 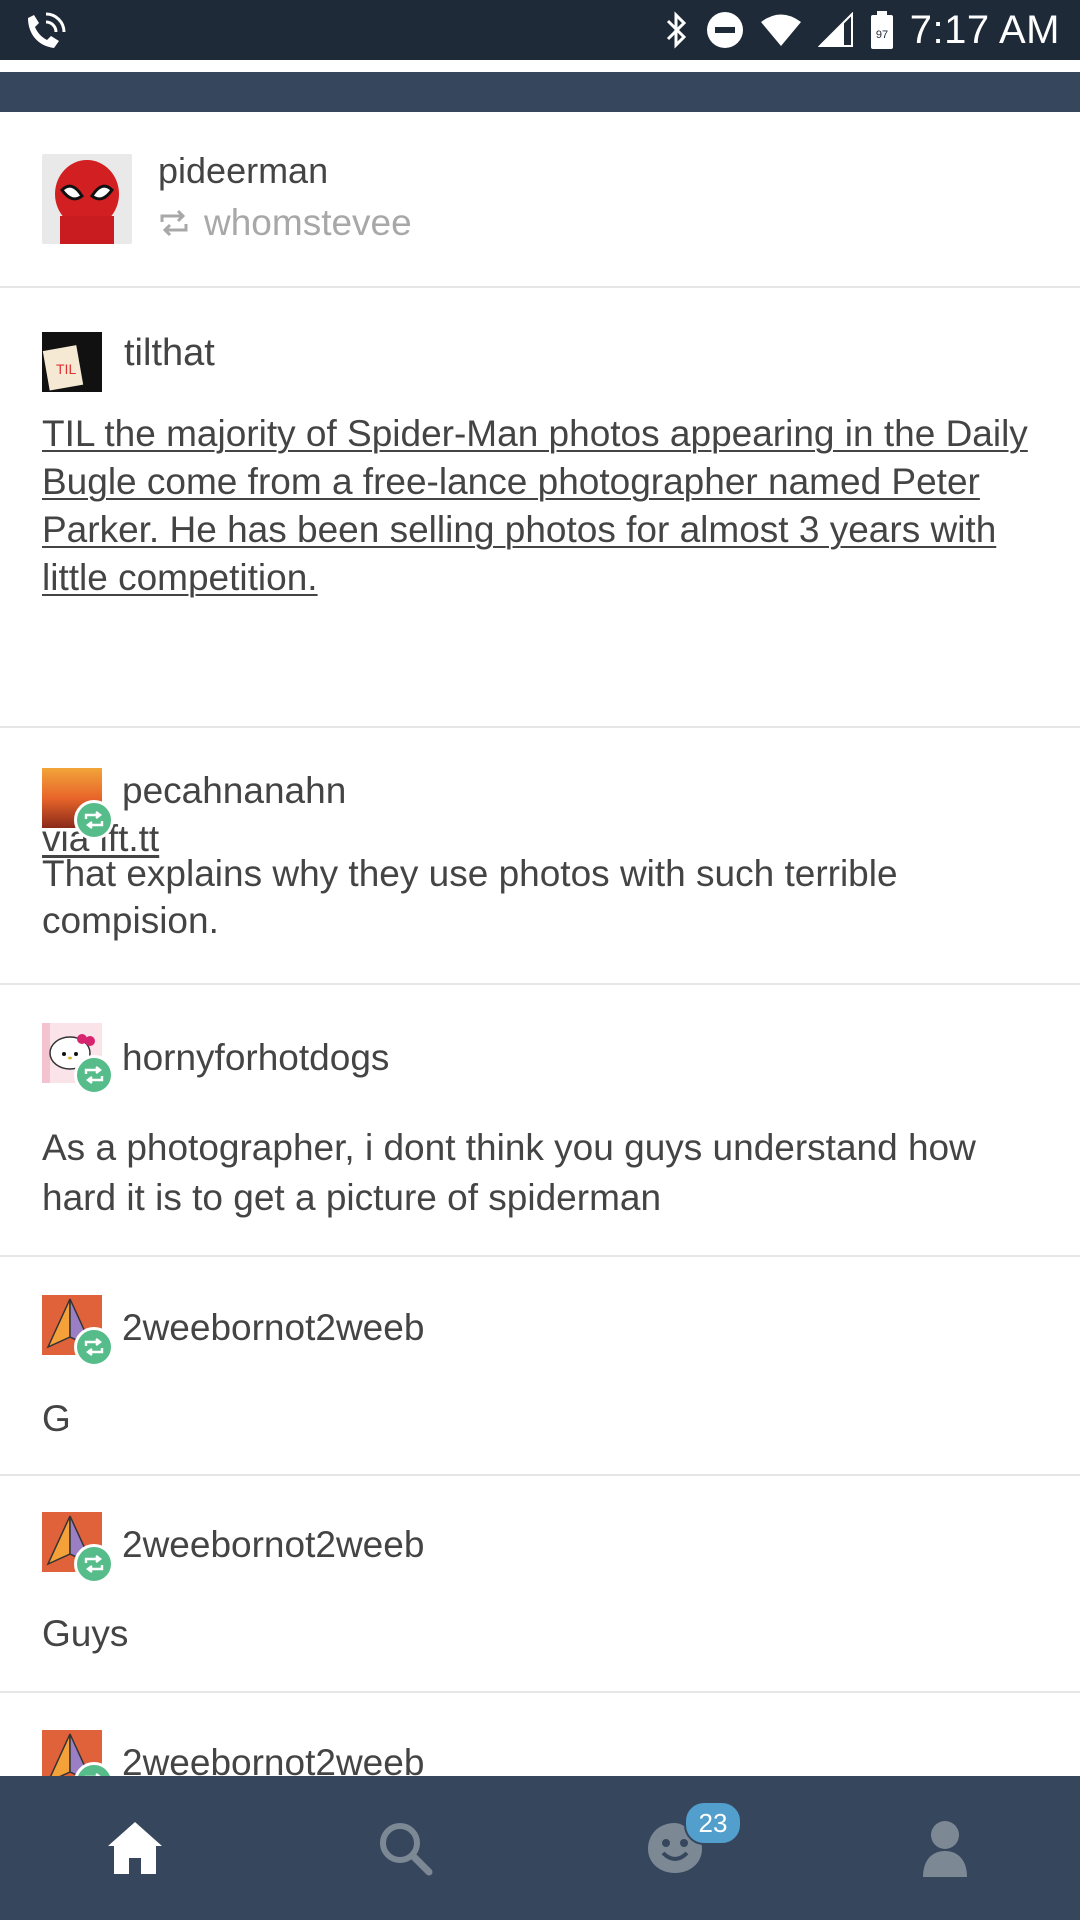 I want to click on bluetooth-icon, so click(x=676, y=30).